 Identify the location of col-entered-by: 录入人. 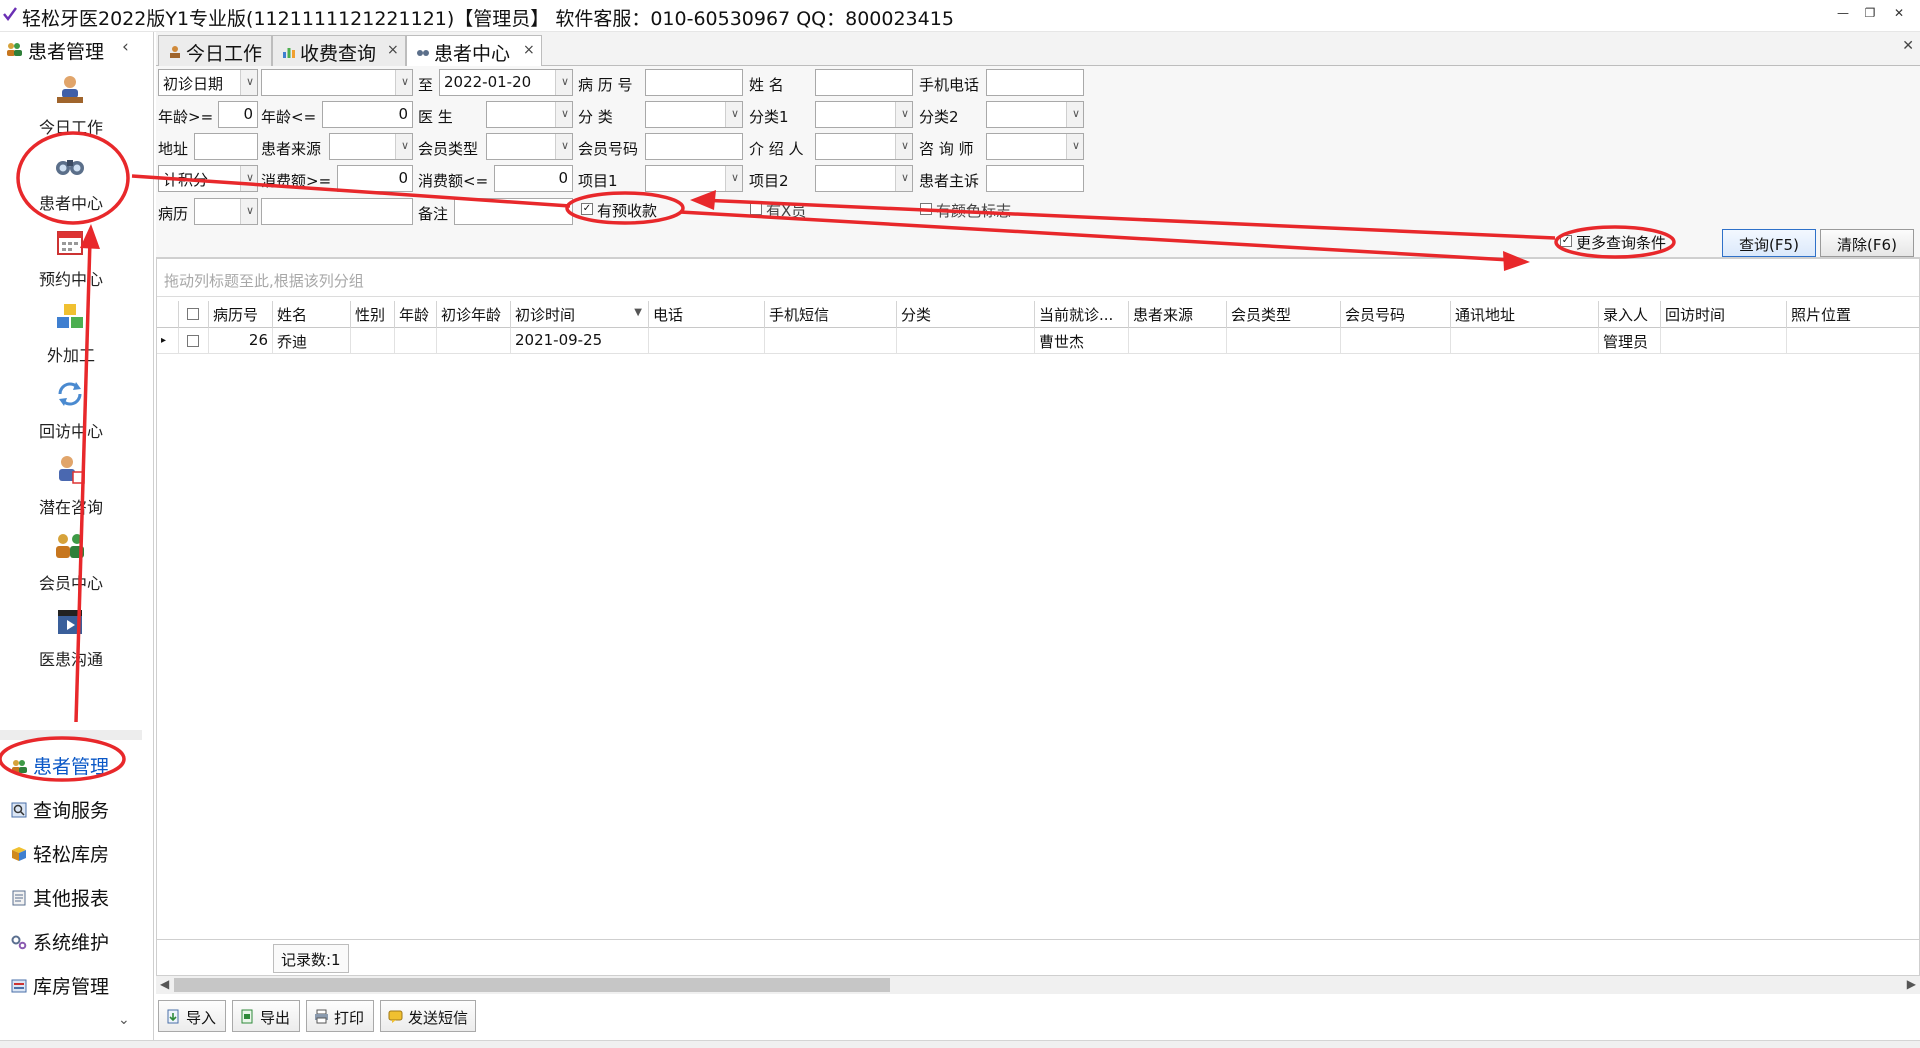
(1630, 314).